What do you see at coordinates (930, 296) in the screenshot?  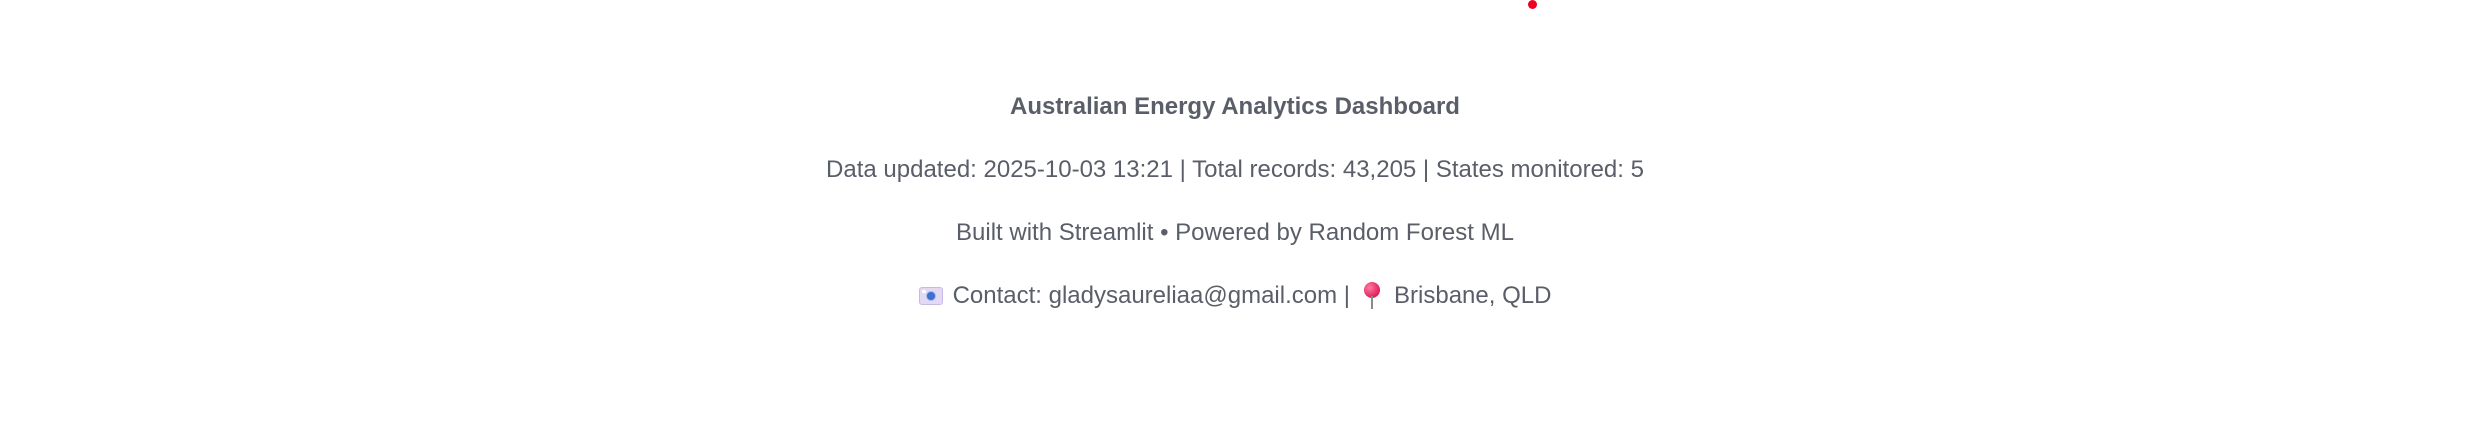 I see `camera-icon` at bounding box center [930, 296].